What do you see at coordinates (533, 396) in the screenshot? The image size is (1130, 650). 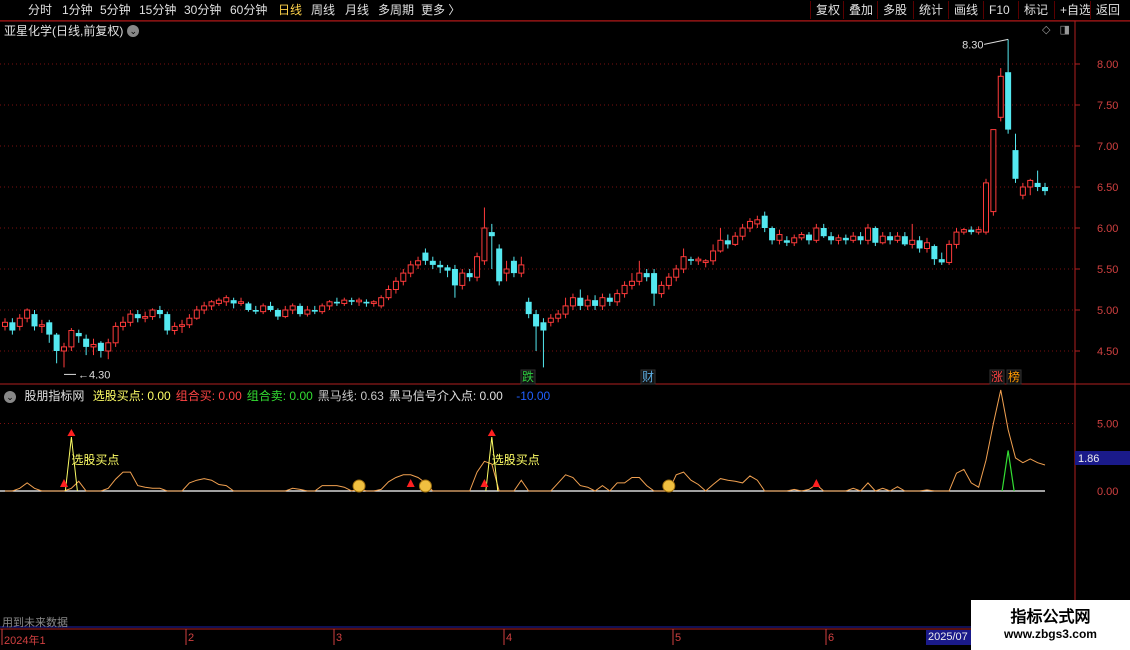 I see `indicator-extra-value: -10.00` at bounding box center [533, 396].